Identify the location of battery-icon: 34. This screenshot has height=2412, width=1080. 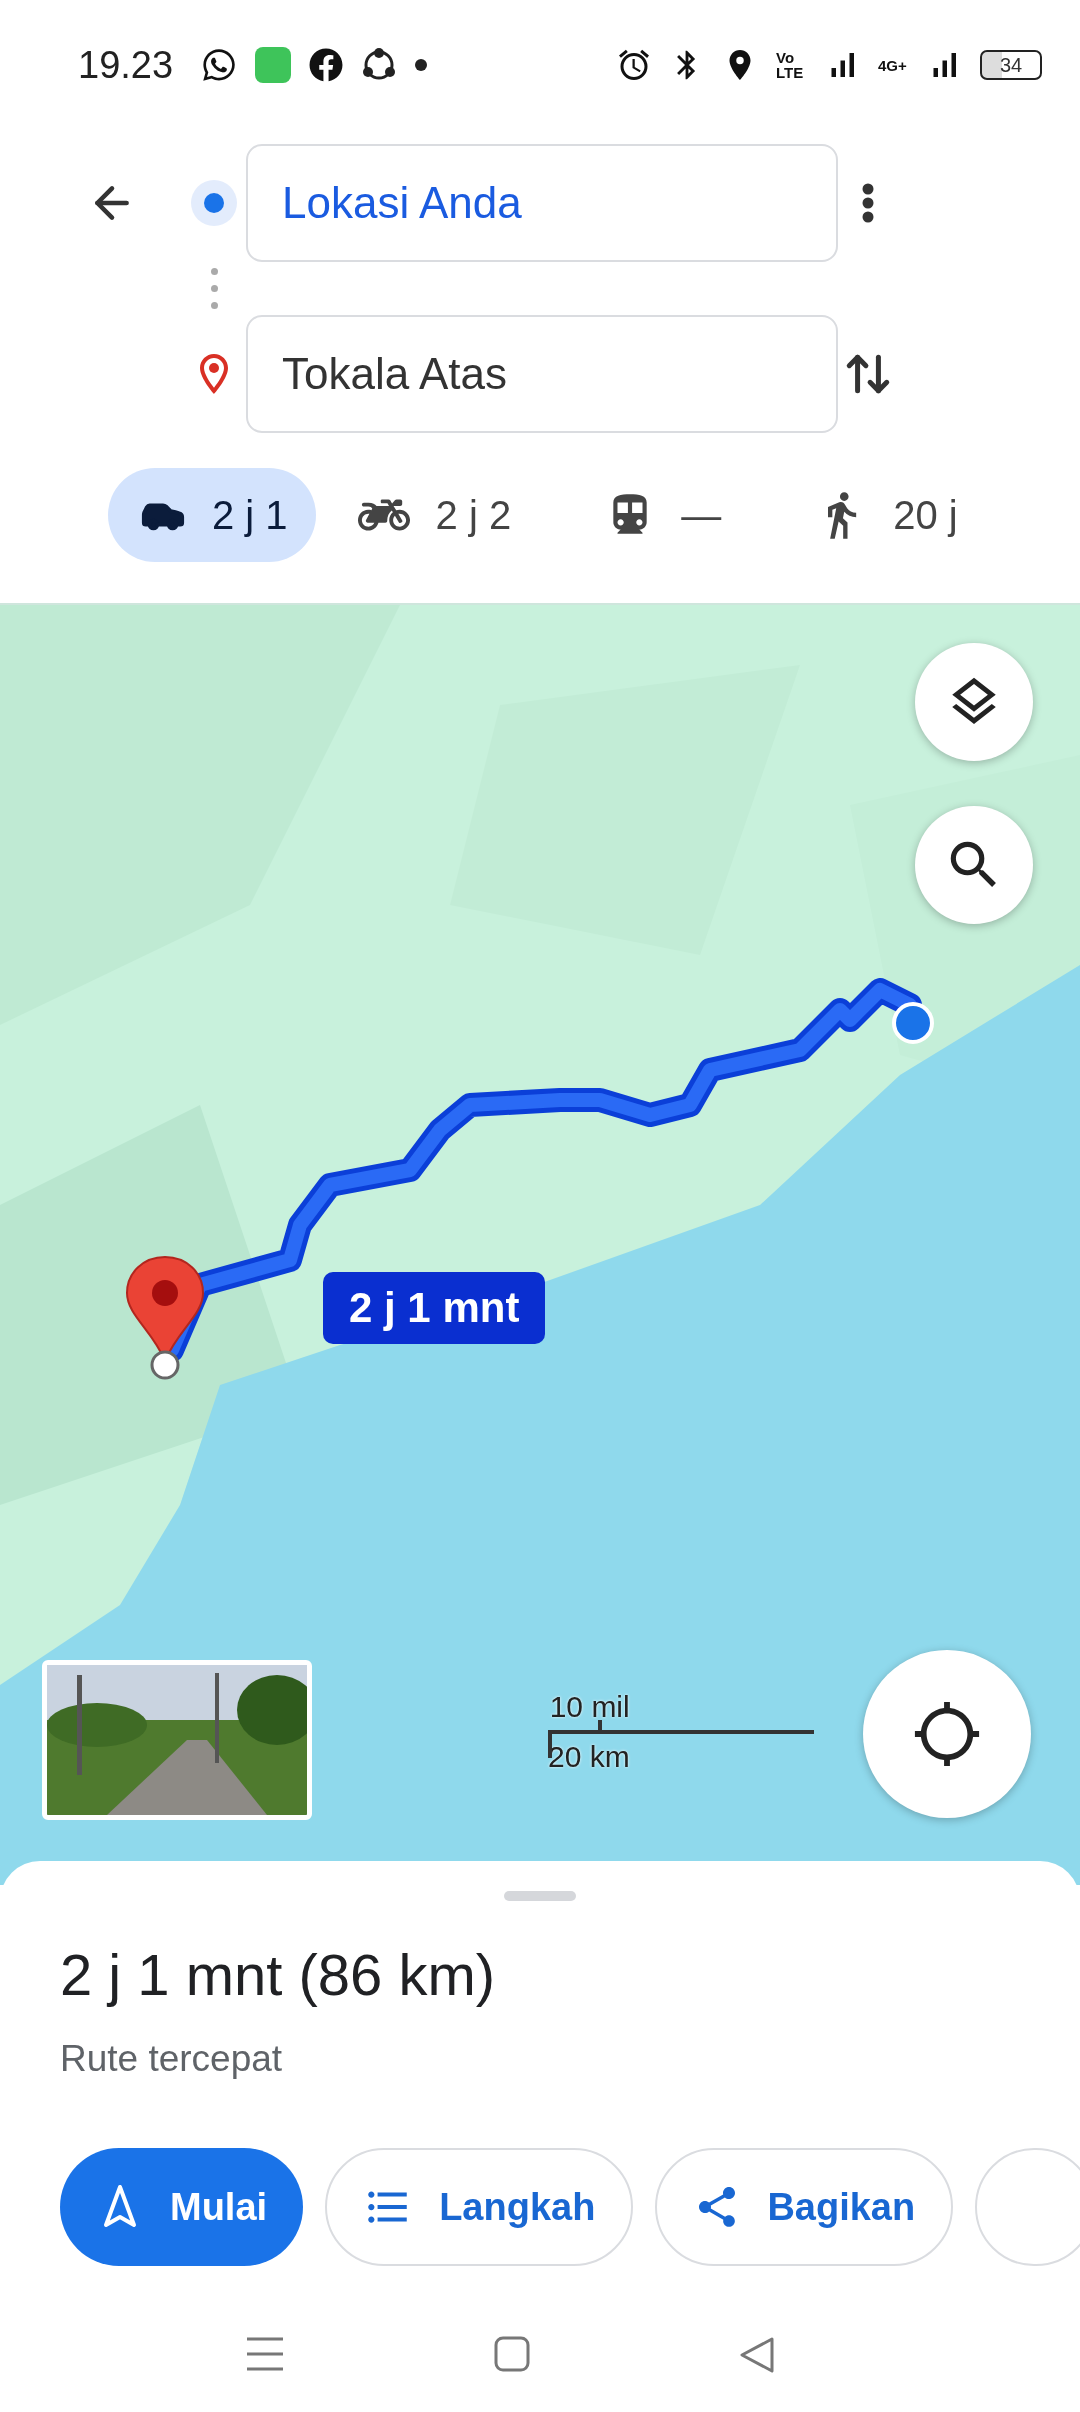
(1011, 65).